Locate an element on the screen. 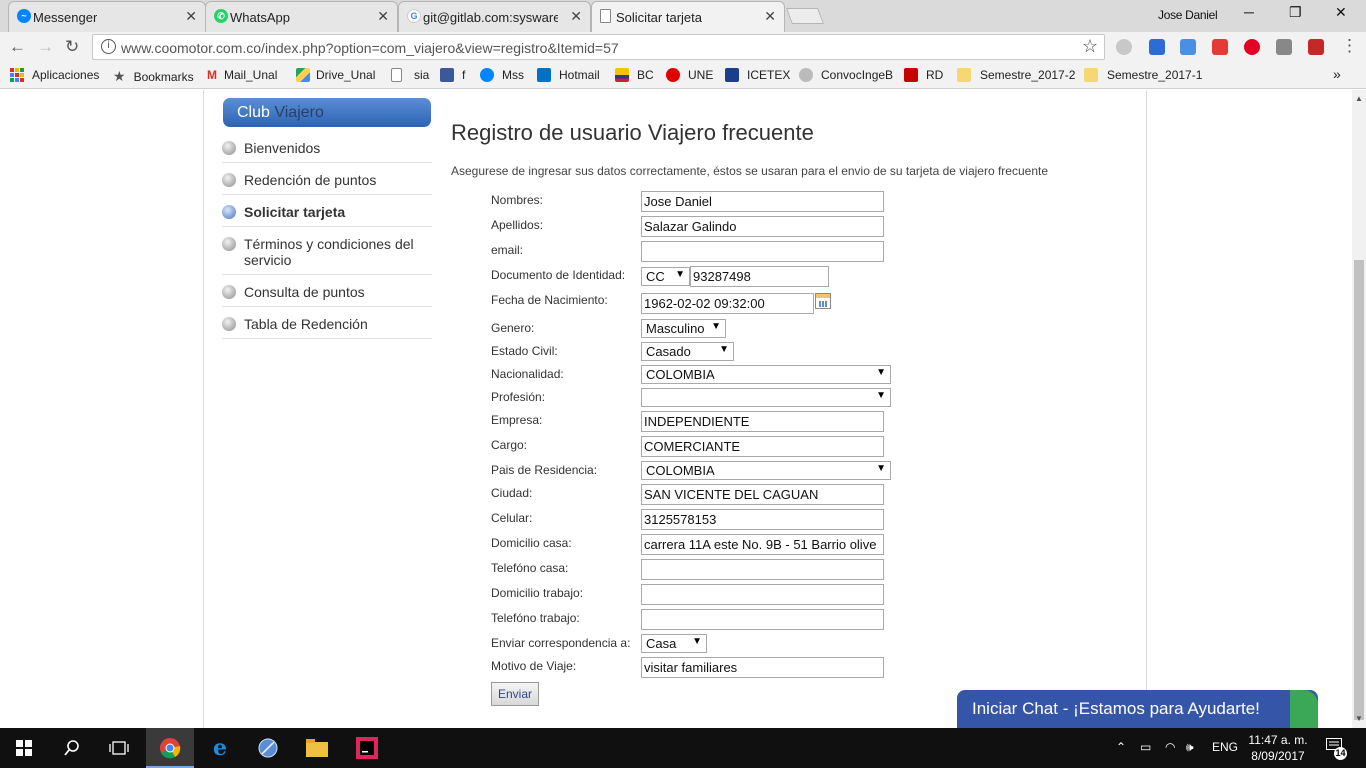 The width and height of the screenshot is (1366, 768). profesion-select: ▼ is located at coordinates (766, 397).